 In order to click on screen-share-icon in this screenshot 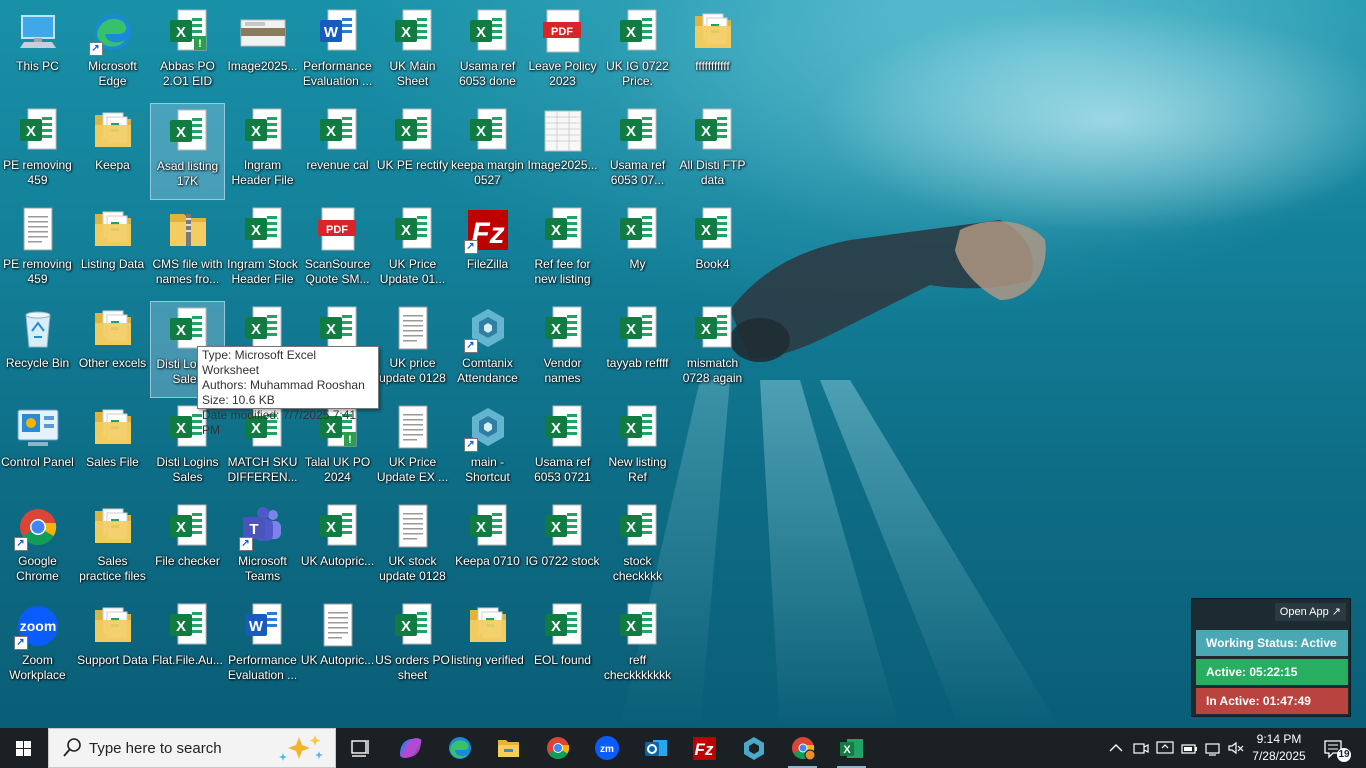, I will do `click(1165, 748)`.